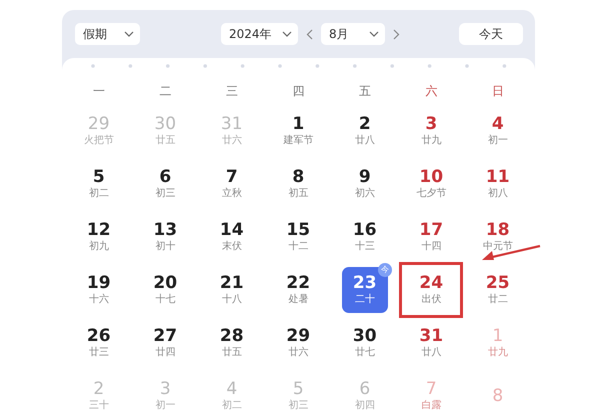  I want to click on day-number: 29, so click(298, 336).